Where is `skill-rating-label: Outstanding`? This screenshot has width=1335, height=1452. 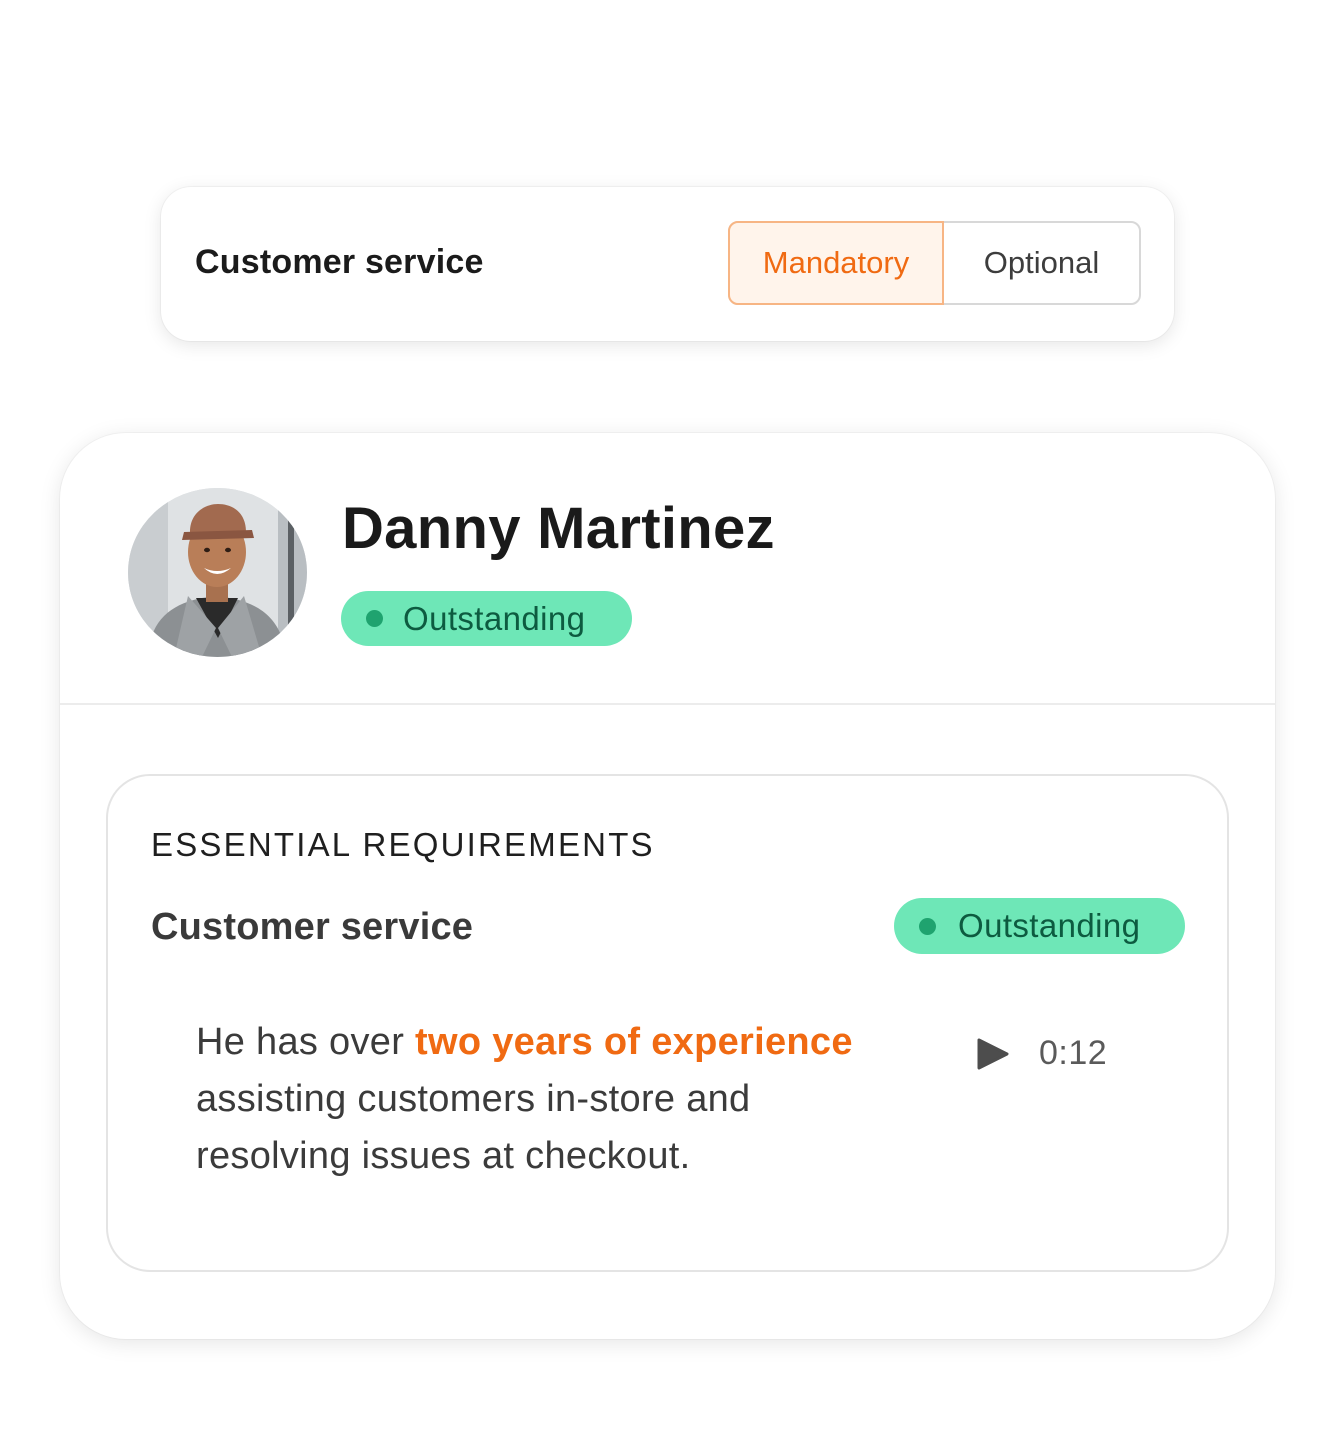
skill-rating-label: Outstanding is located at coordinates (1049, 925).